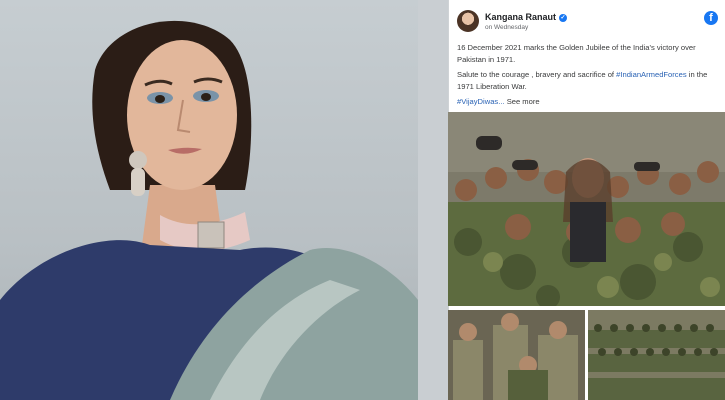 The height and width of the screenshot is (400, 725). I want to click on soldiers-photo-small, so click(516, 355).